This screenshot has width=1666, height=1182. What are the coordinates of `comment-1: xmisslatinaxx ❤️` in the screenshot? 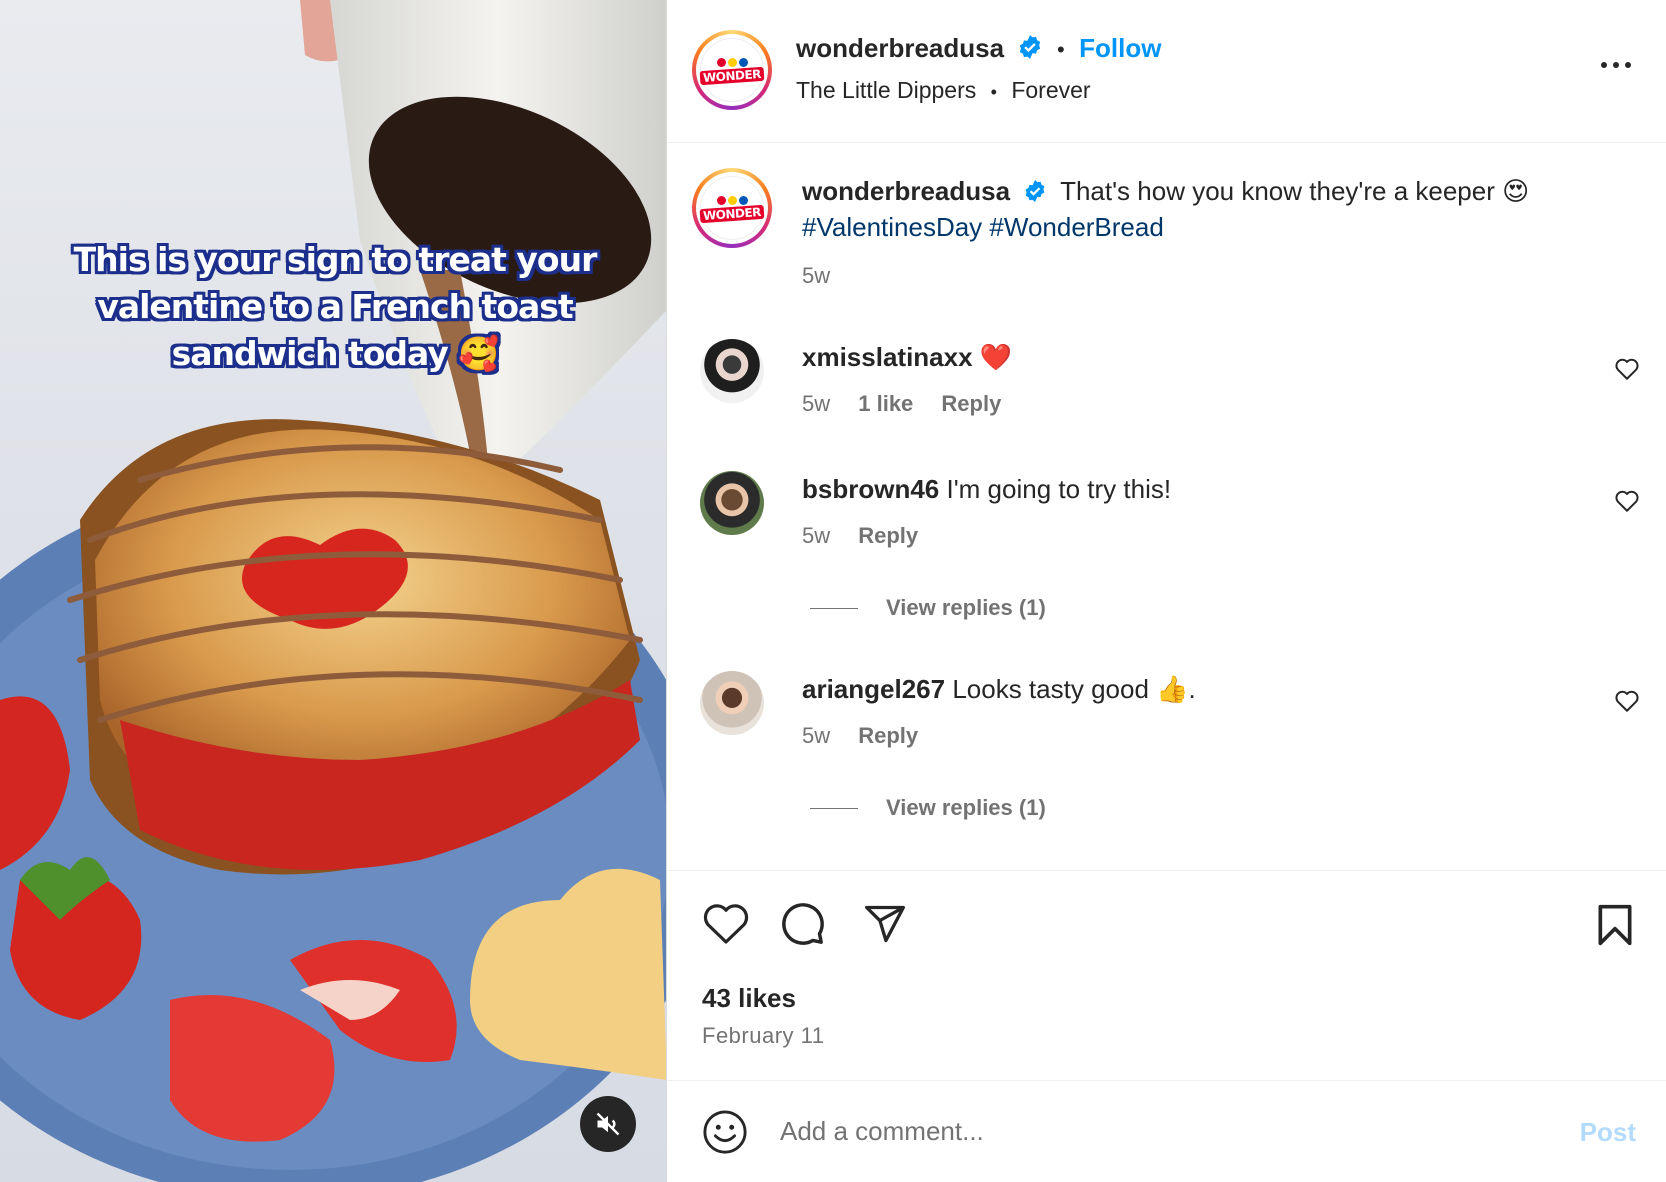 It's located at (907, 357).